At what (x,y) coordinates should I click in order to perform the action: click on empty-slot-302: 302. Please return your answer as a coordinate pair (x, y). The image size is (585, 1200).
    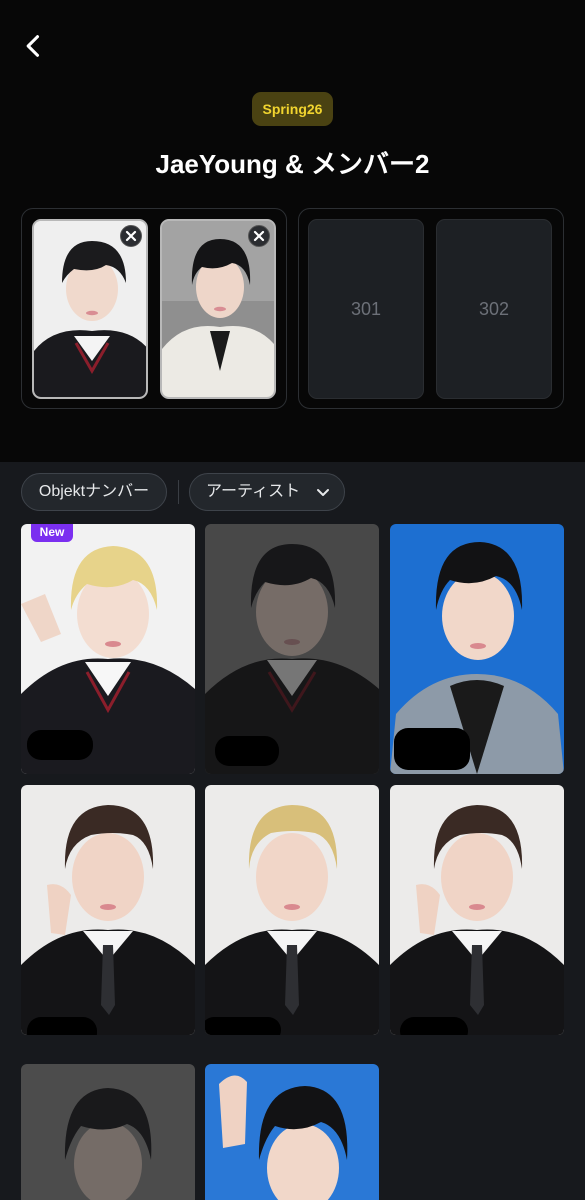
    Looking at the image, I should click on (494, 309).